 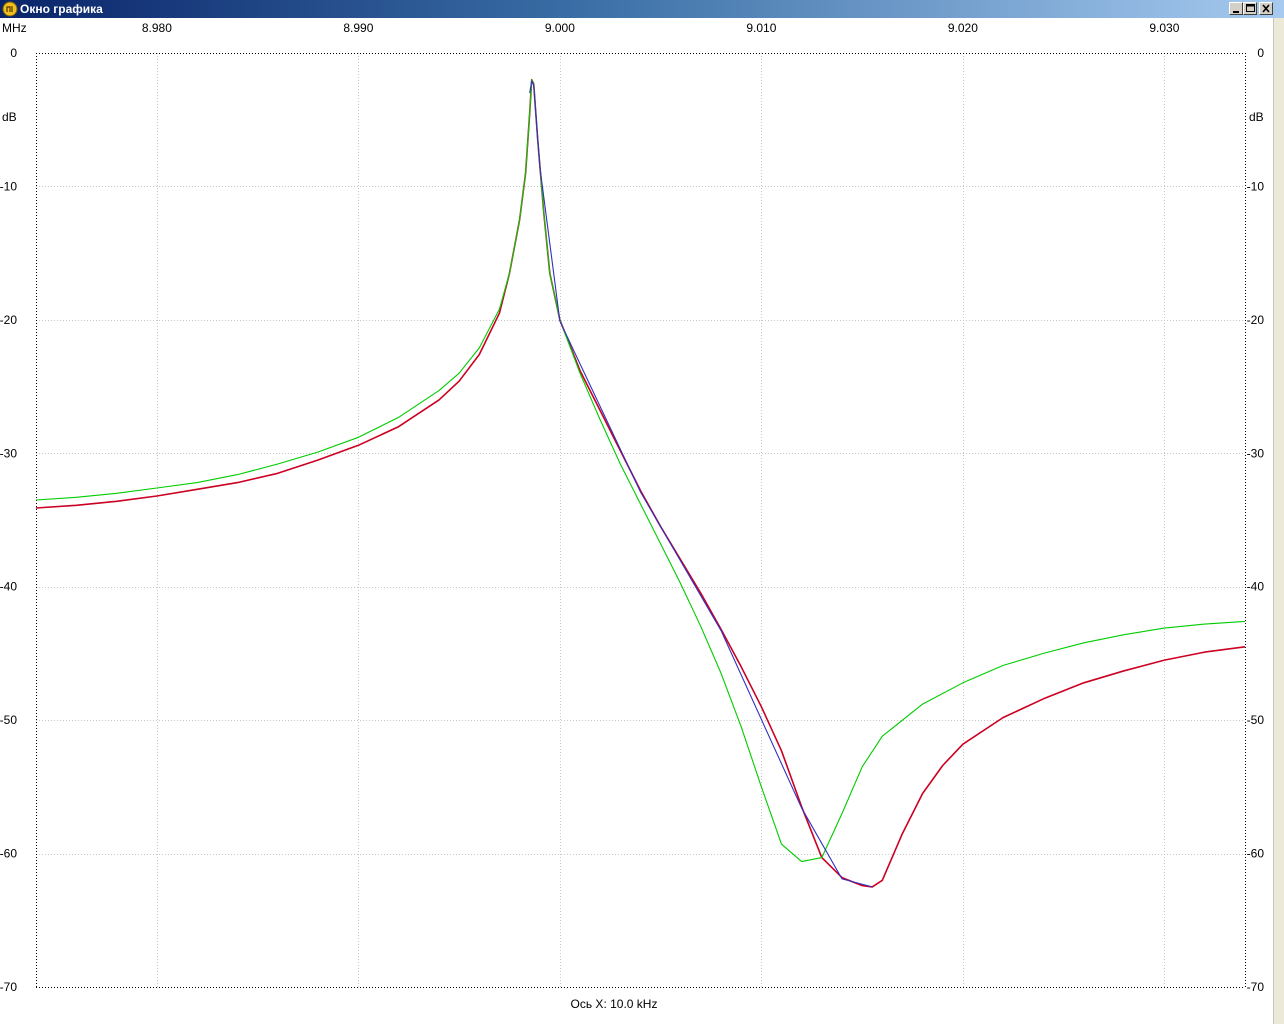 What do you see at coordinates (1256, 854) in the screenshot?
I see `y-tick-label-right: -60` at bounding box center [1256, 854].